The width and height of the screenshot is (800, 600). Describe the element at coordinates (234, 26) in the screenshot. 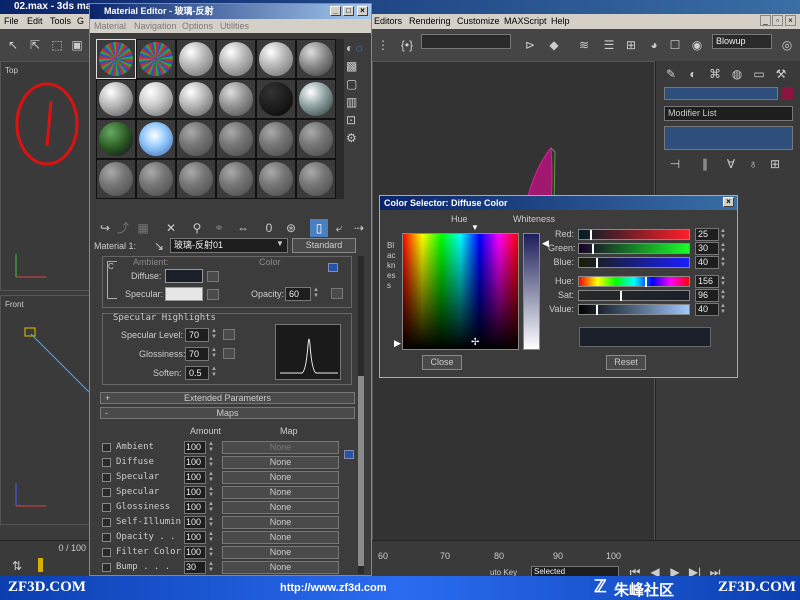

I see `me-menu-utilities: Utilities` at that location.